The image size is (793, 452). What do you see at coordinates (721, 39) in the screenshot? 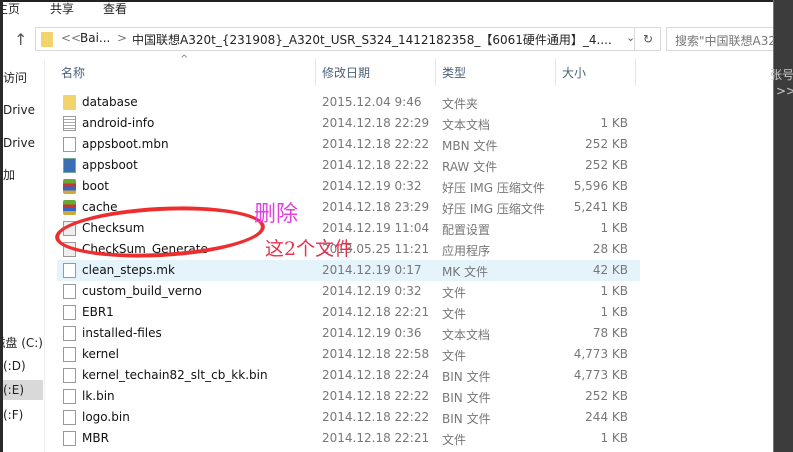
I see `search-input: 搜索"中国联想A32` at bounding box center [721, 39].